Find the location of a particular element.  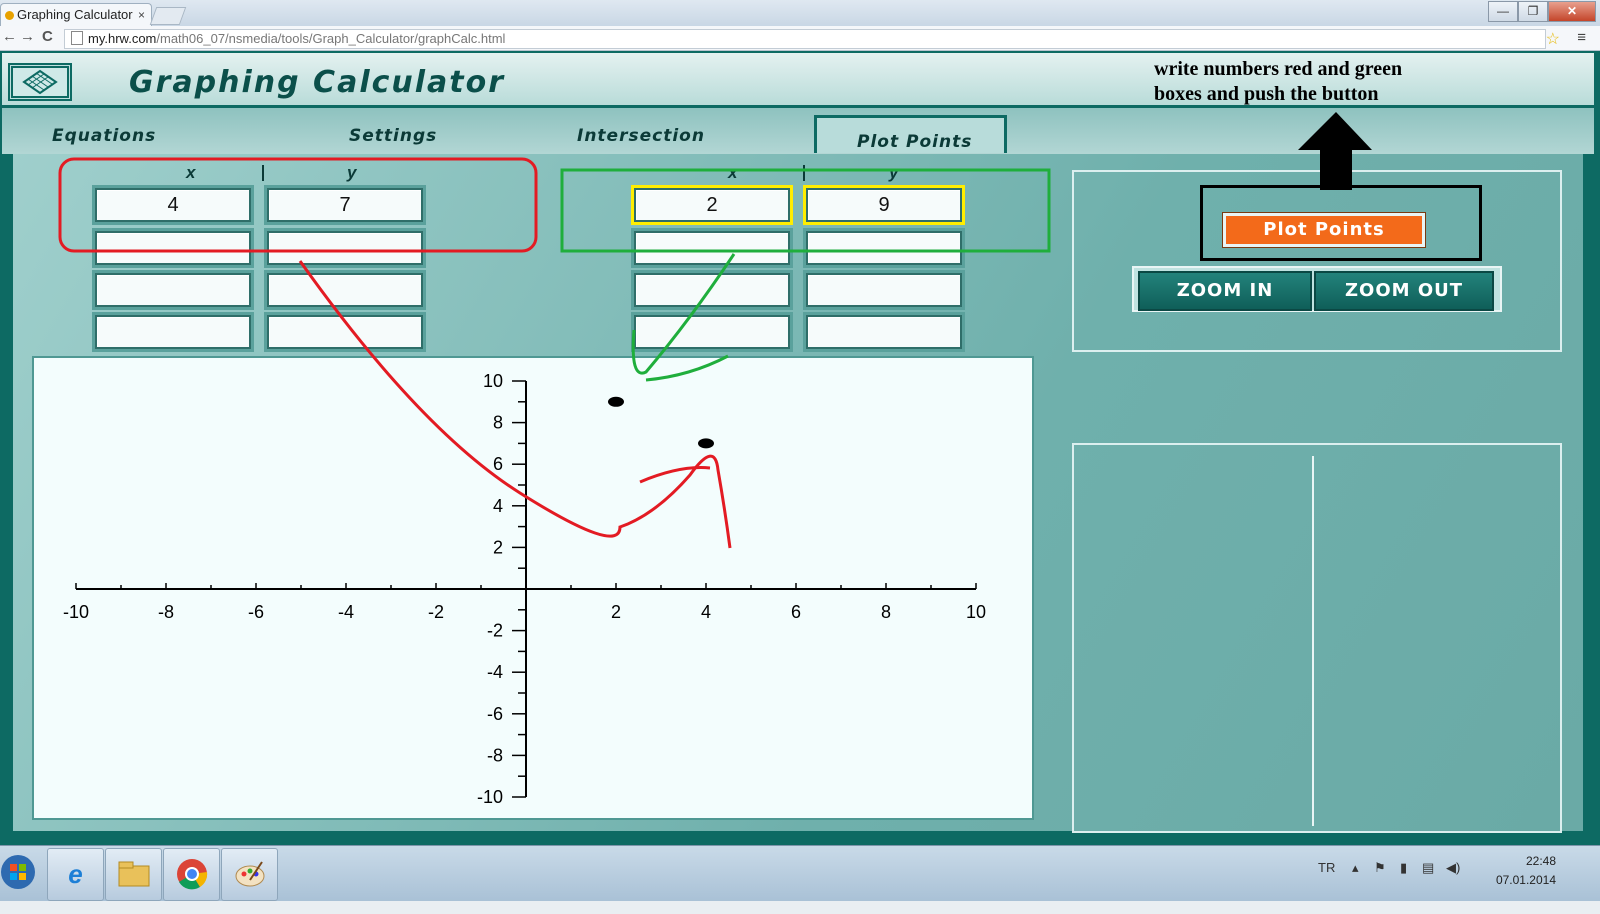

right-x-header: x is located at coordinates (733, 172).